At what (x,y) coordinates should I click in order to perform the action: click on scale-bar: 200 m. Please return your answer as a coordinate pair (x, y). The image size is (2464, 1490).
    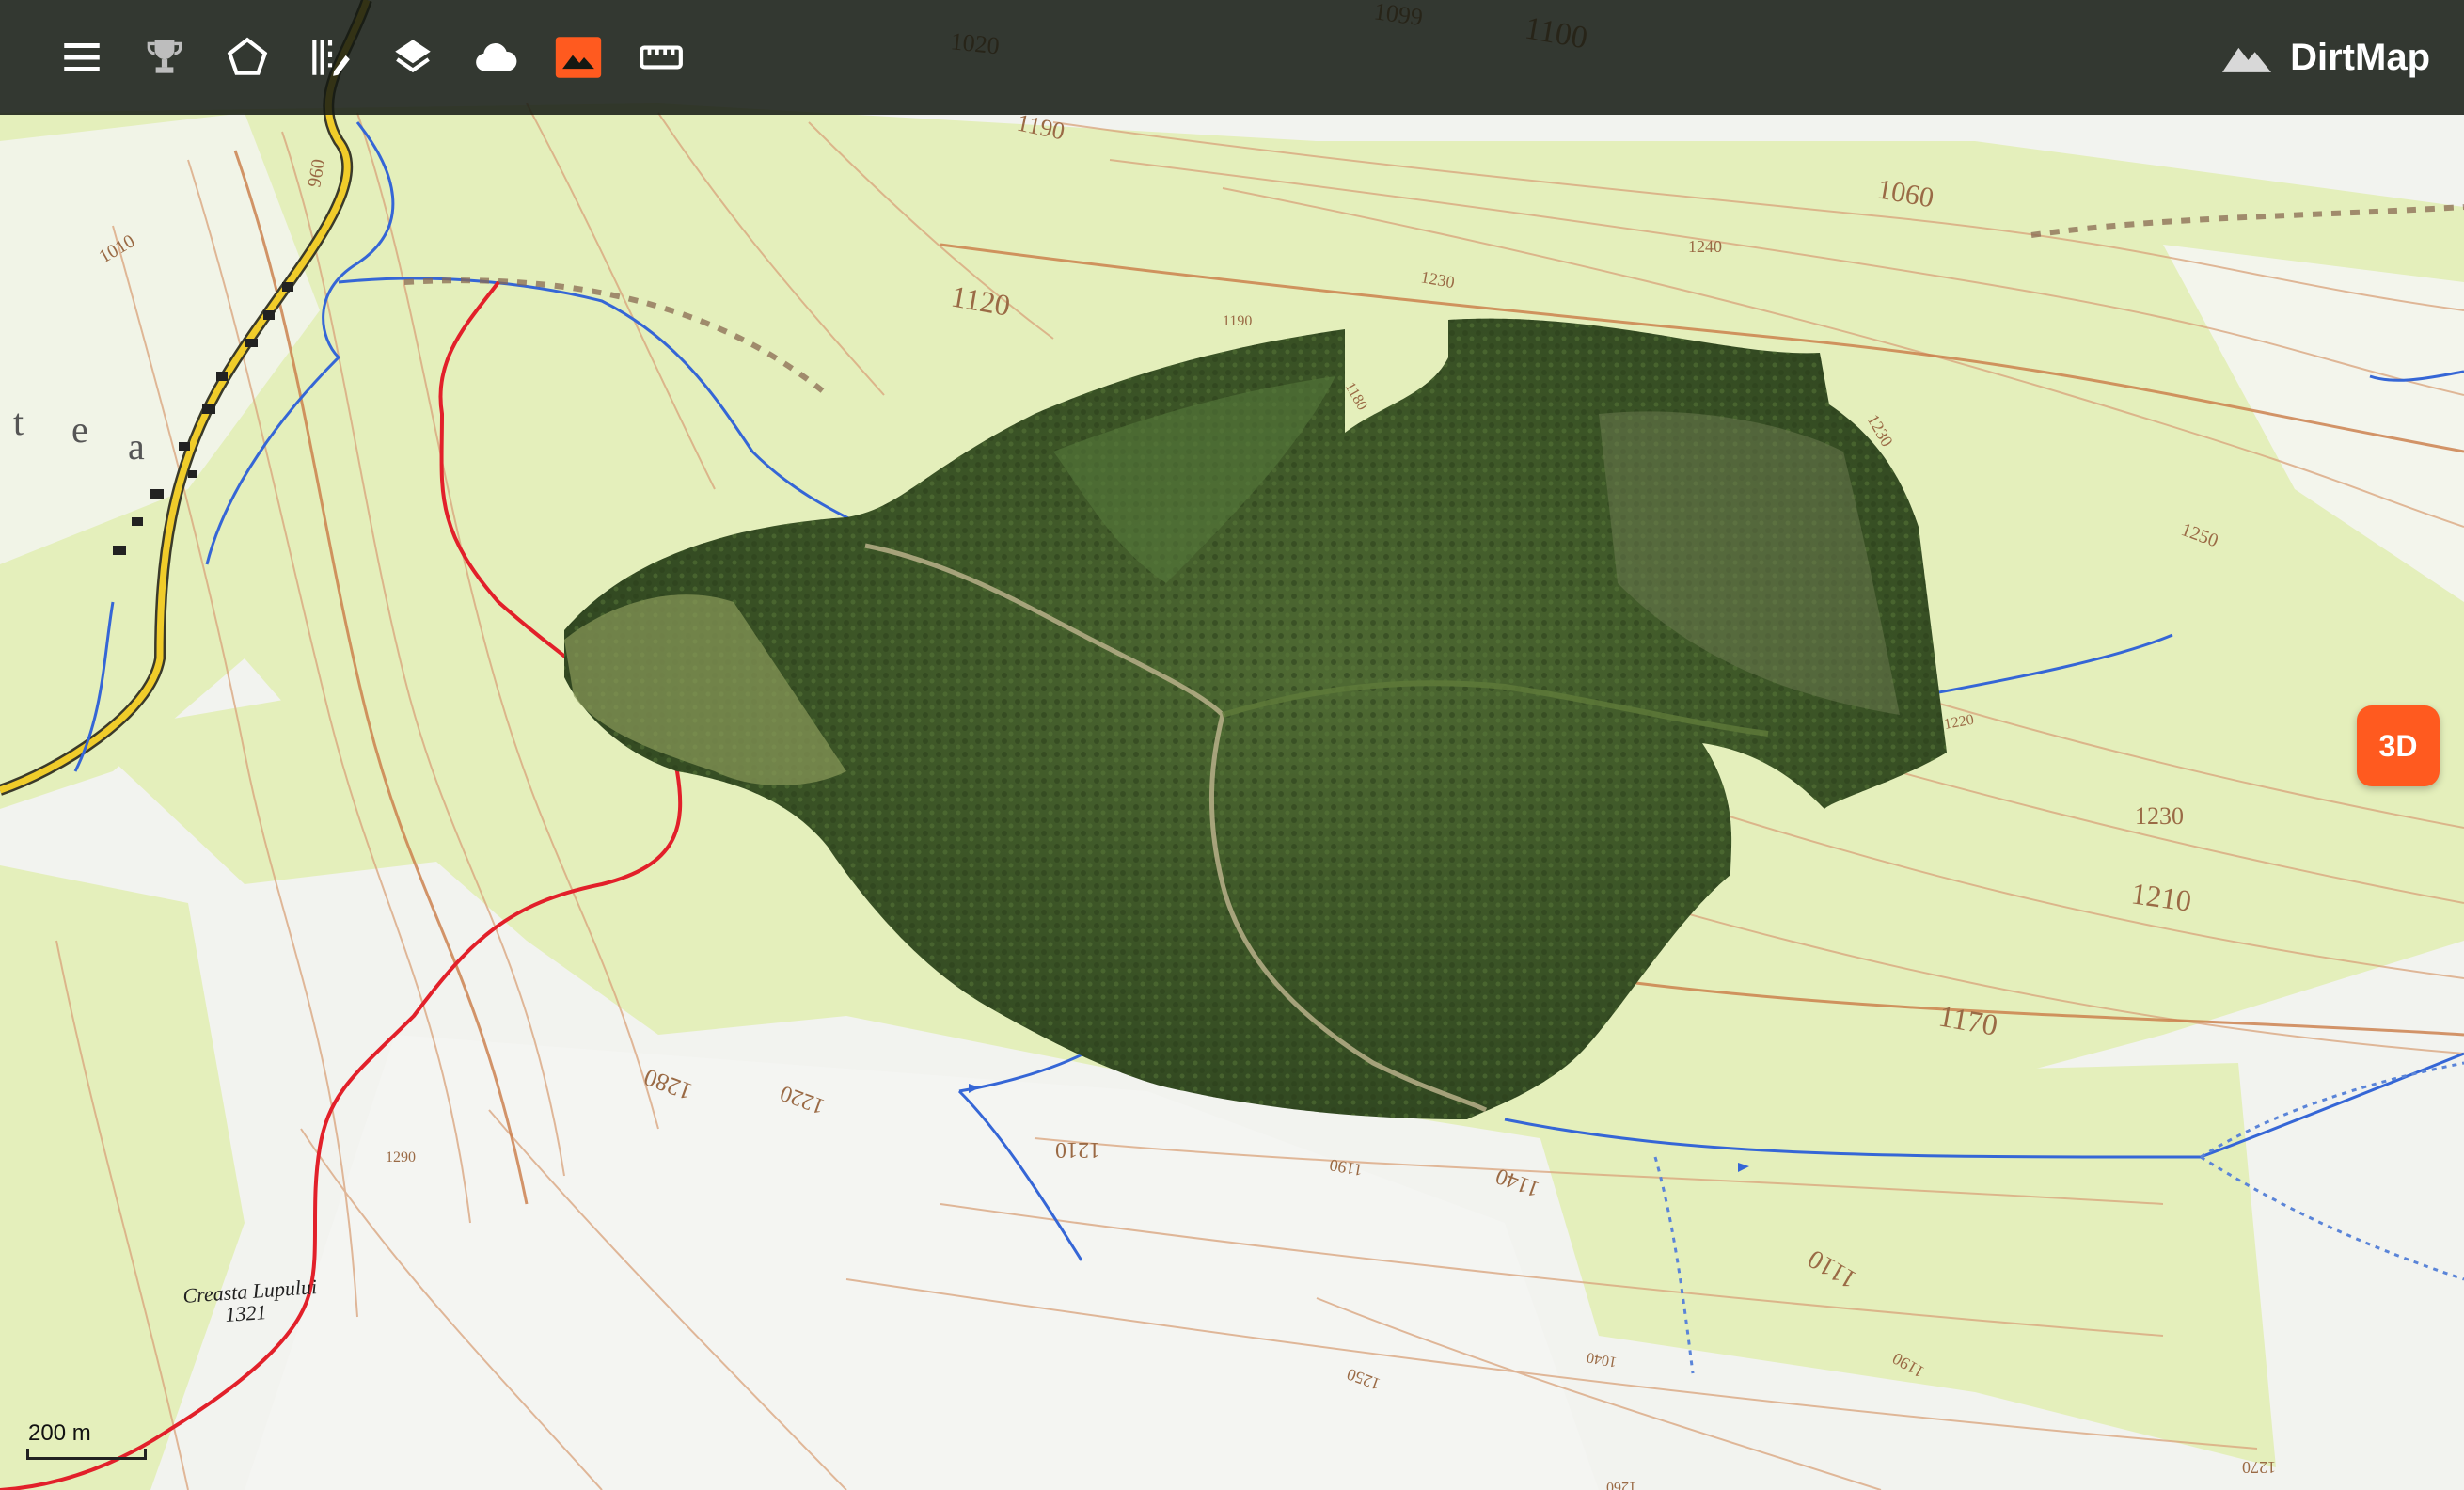
    Looking at the image, I should click on (87, 1440).